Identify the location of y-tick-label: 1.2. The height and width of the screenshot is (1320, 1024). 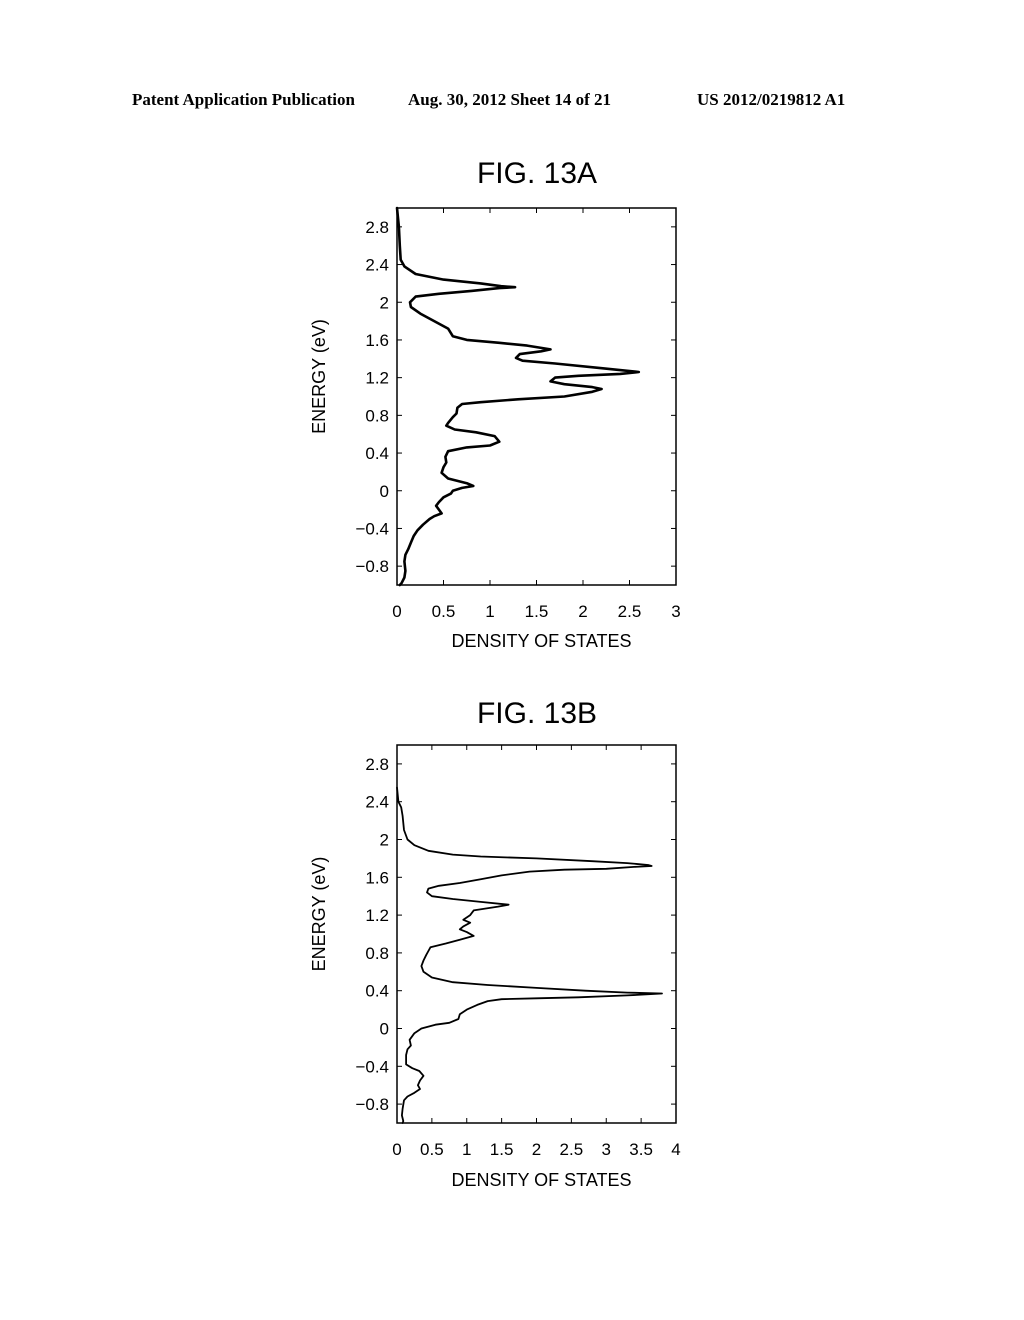
(377, 378).